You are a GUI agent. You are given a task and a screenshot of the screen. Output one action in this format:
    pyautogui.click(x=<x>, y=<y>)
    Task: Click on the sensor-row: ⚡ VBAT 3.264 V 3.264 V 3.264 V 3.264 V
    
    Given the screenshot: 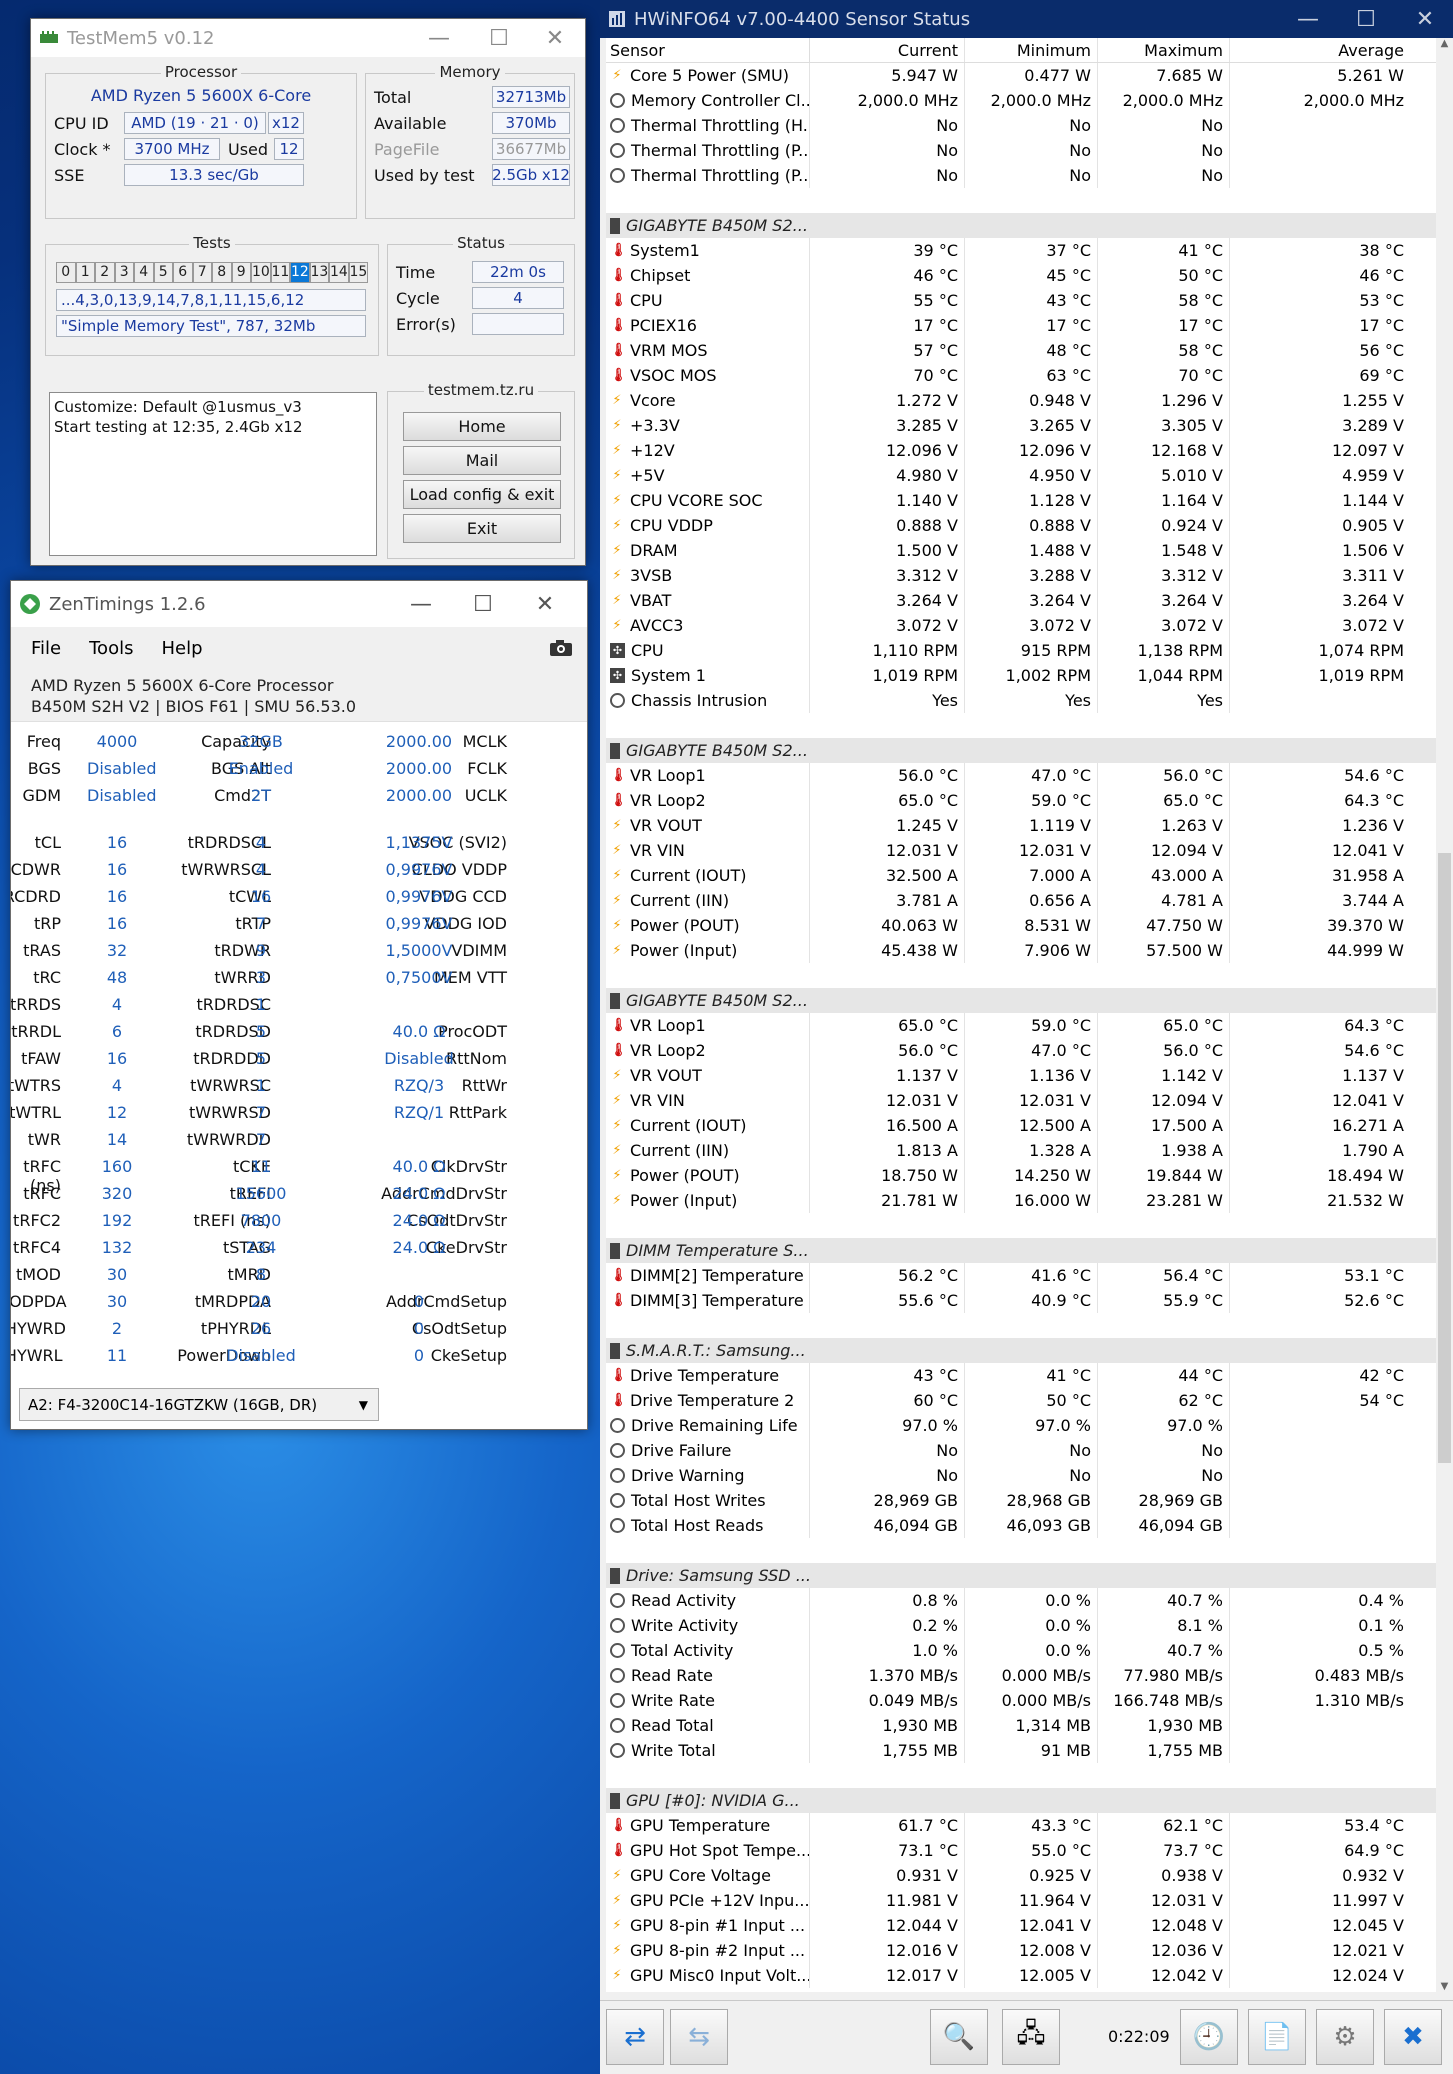 What is the action you would take?
    pyautogui.click(x=1021, y=600)
    